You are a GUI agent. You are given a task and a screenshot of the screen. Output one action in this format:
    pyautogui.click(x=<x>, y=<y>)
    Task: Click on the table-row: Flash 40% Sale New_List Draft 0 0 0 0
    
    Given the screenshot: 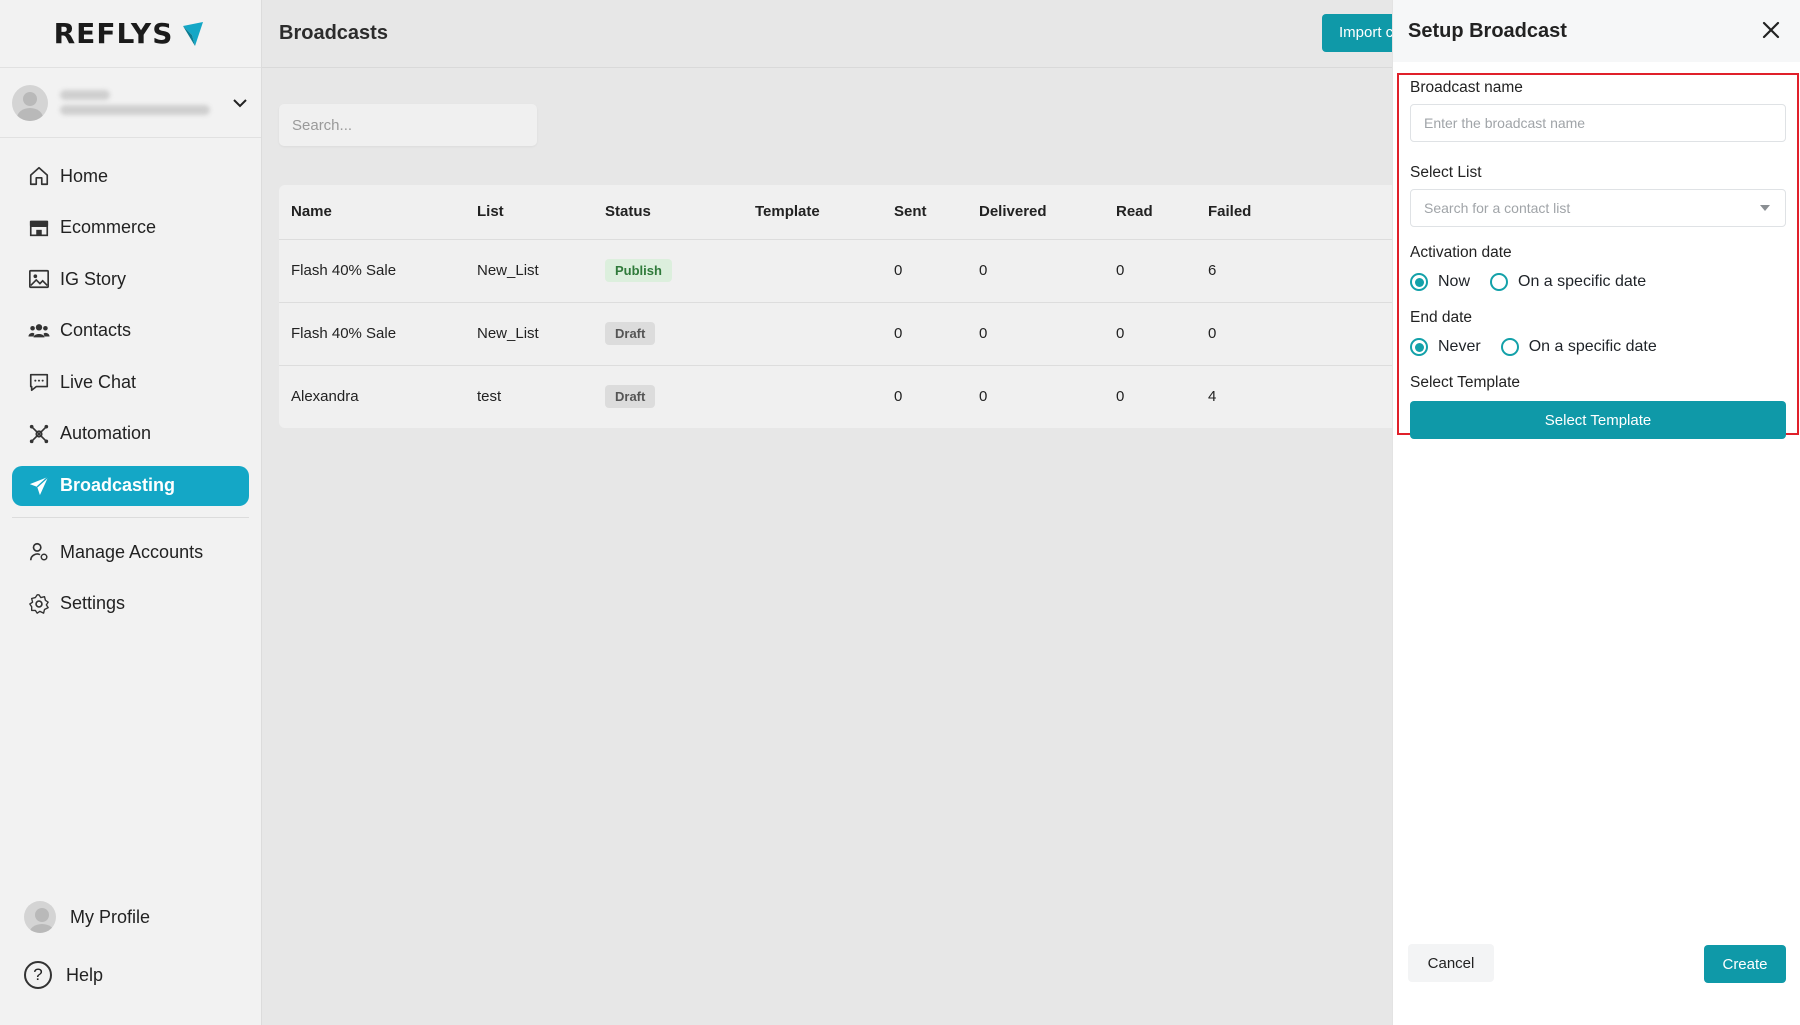 What is the action you would take?
    pyautogui.click(x=835, y=334)
    